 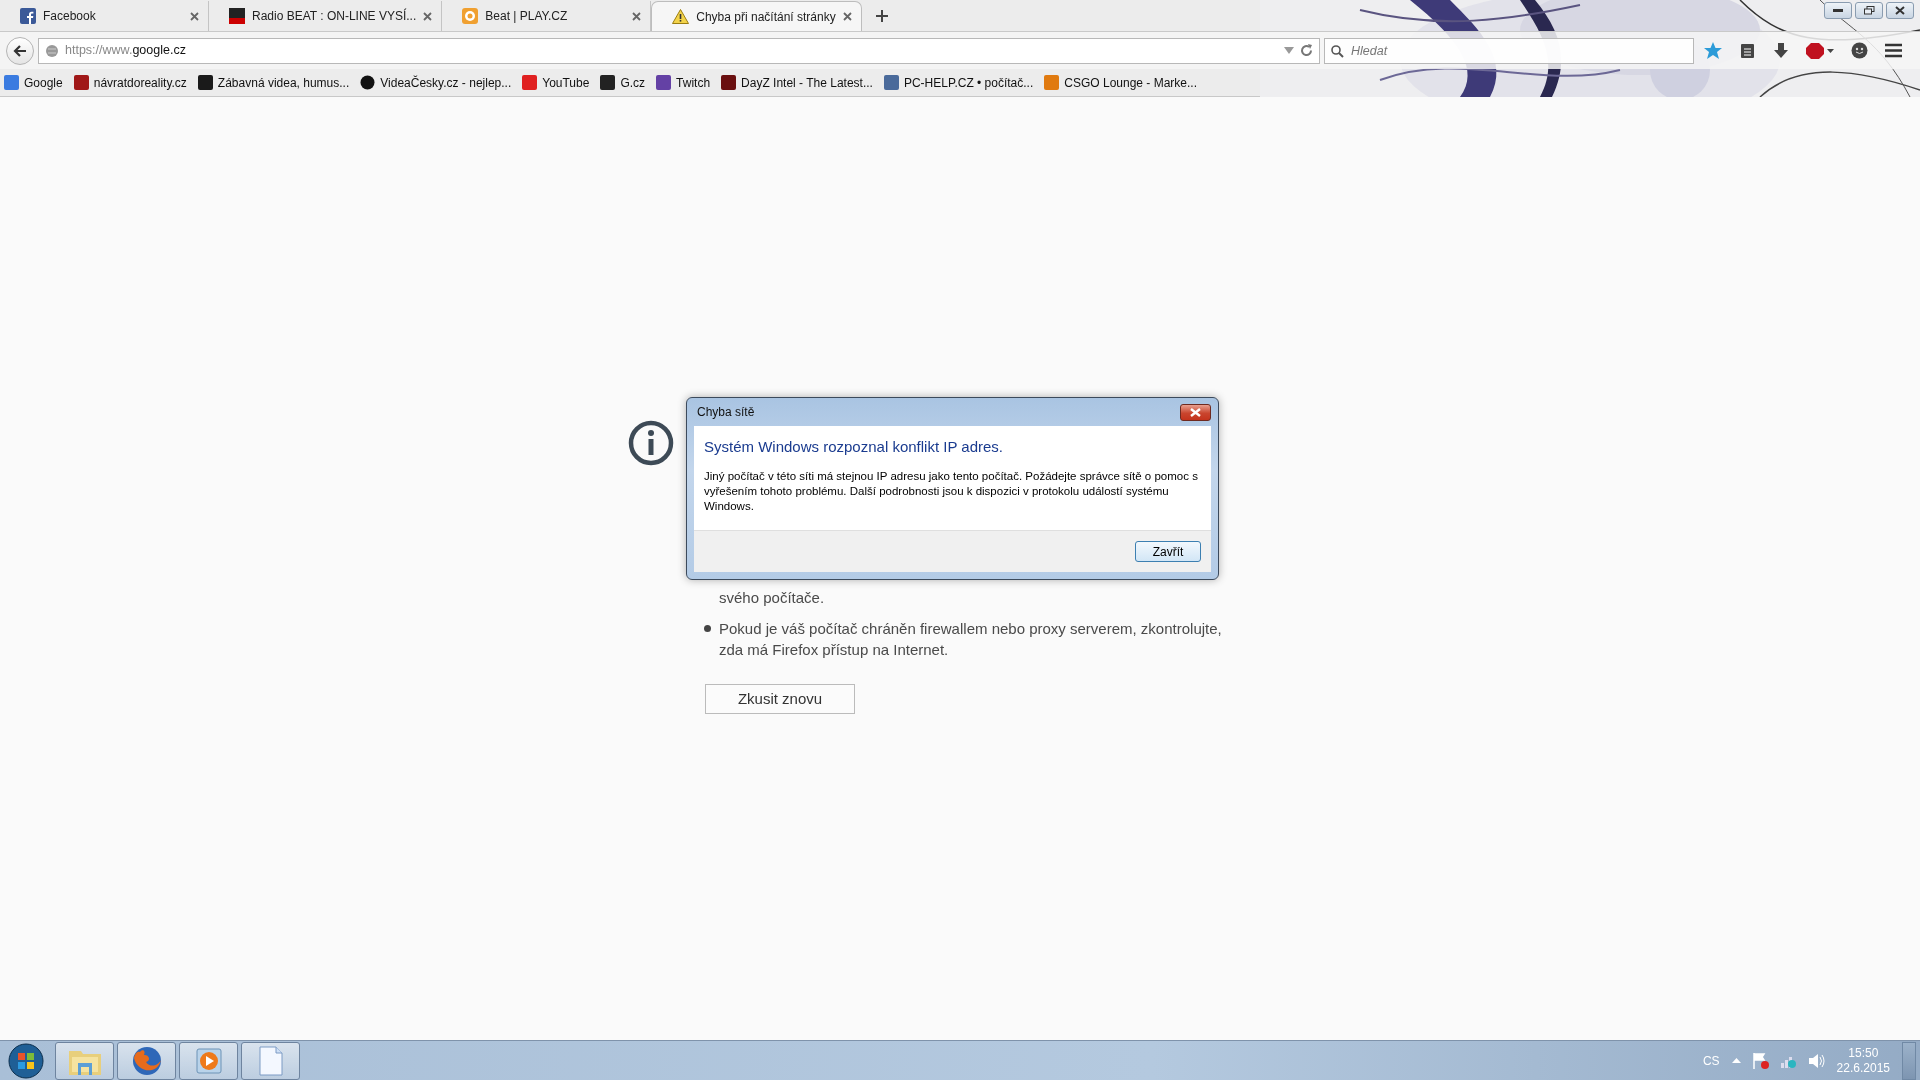 What do you see at coordinates (52, 50) in the screenshot?
I see `globe-icon` at bounding box center [52, 50].